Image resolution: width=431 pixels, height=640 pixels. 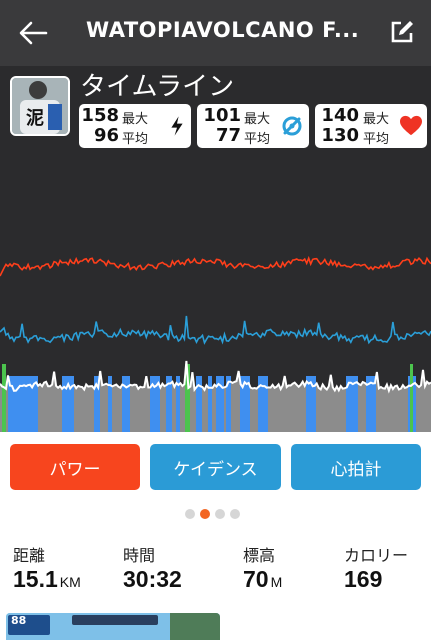 What do you see at coordinates (35, 118) in the screenshot?
I see `avatar-text: 泥` at bounding box center [35, 118].